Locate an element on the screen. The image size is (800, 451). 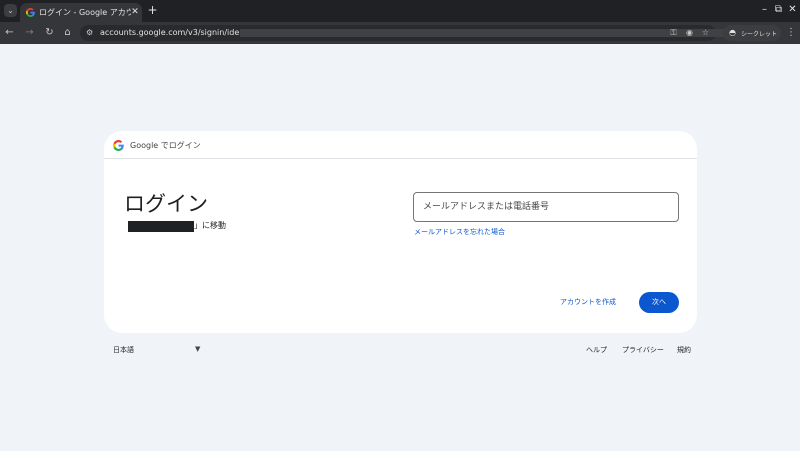
card-header: Google でログイン is located at coordinates (400, 145).